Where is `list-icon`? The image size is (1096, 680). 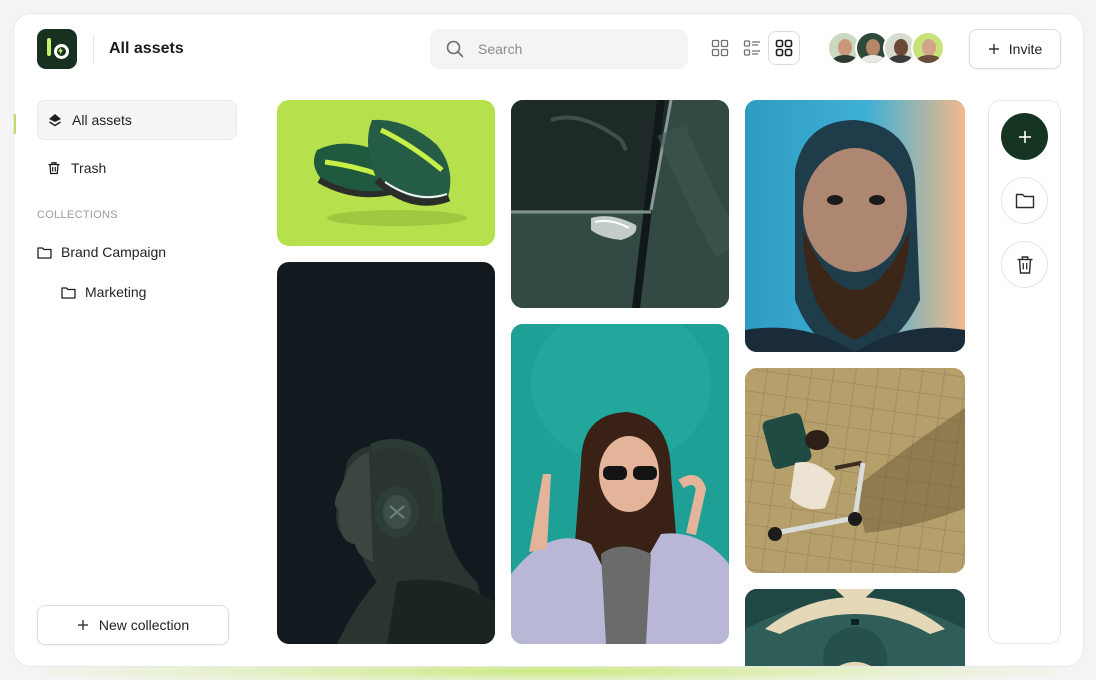
list-icon is located at coordinates (751, 48).